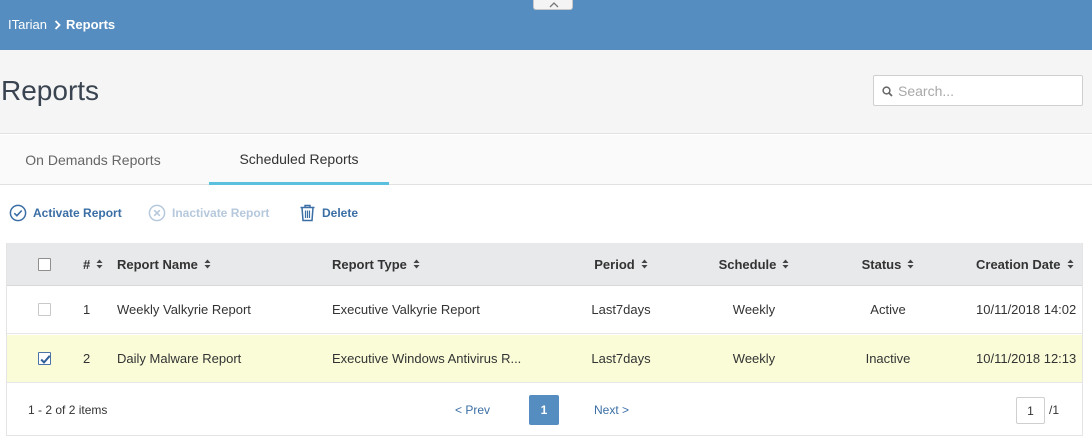 This screenshot has width=1092, height=441. I want to click on search-box, so click(978, 90).